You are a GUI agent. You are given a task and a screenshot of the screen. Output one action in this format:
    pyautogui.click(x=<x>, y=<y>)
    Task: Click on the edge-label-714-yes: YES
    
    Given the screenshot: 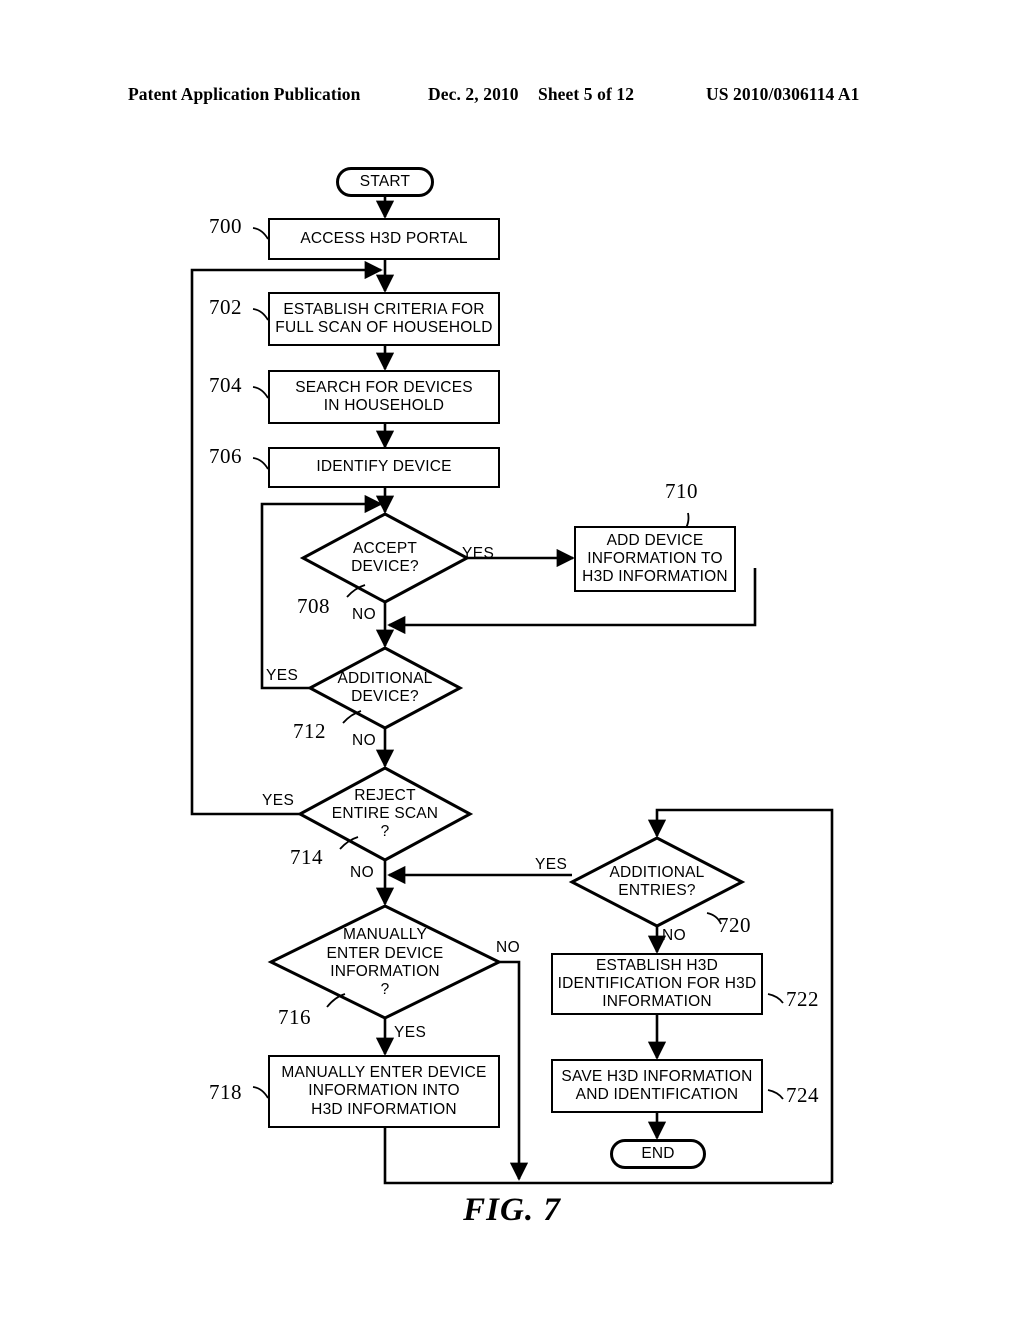 What is the action you would take?
    pyautogui.click(x=278, y=800)
    